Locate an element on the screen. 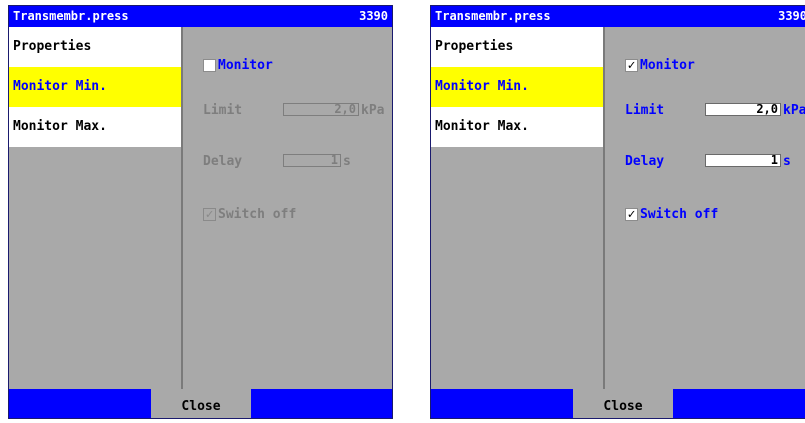 This screenshot has height=423, width=805. monitor-row: Monitor is located at coordinates (238, 65).